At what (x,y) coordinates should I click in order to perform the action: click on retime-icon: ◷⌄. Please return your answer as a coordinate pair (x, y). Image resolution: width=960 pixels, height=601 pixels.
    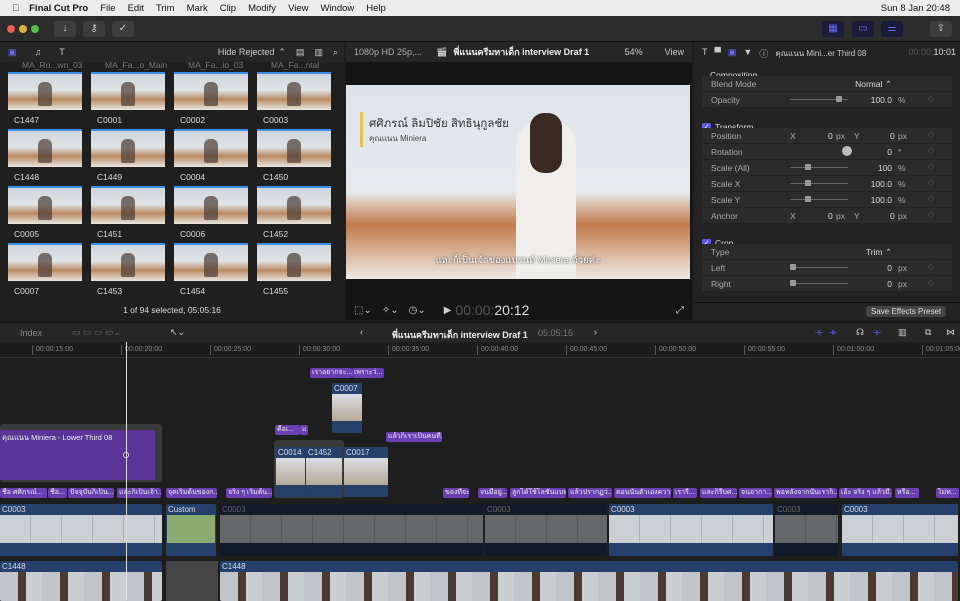
    Looking at the image, I should click on (417, 310).